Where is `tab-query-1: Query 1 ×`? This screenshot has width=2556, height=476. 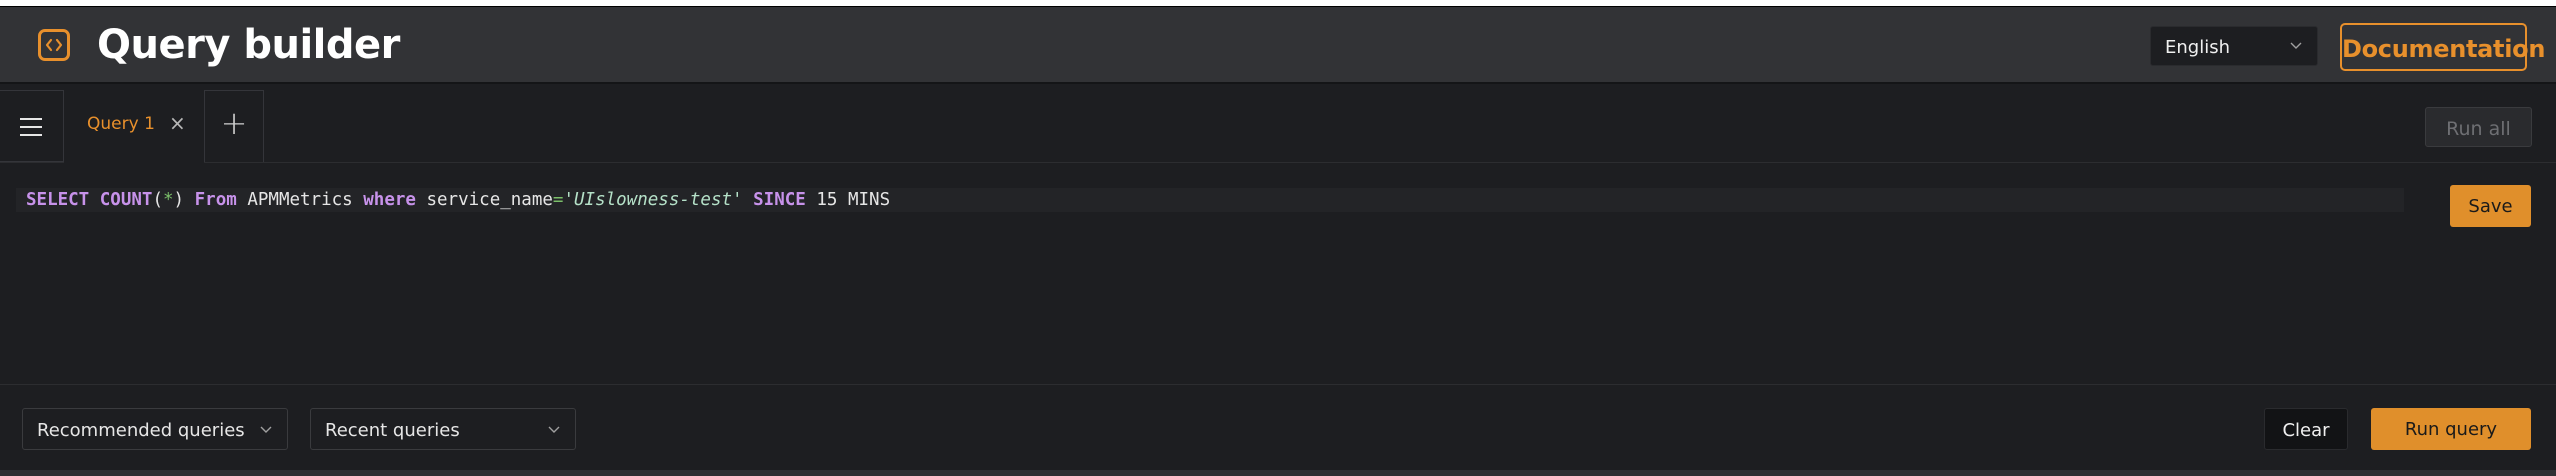 tab-query-1: Query 1 × is located at coordinates (134, 124).